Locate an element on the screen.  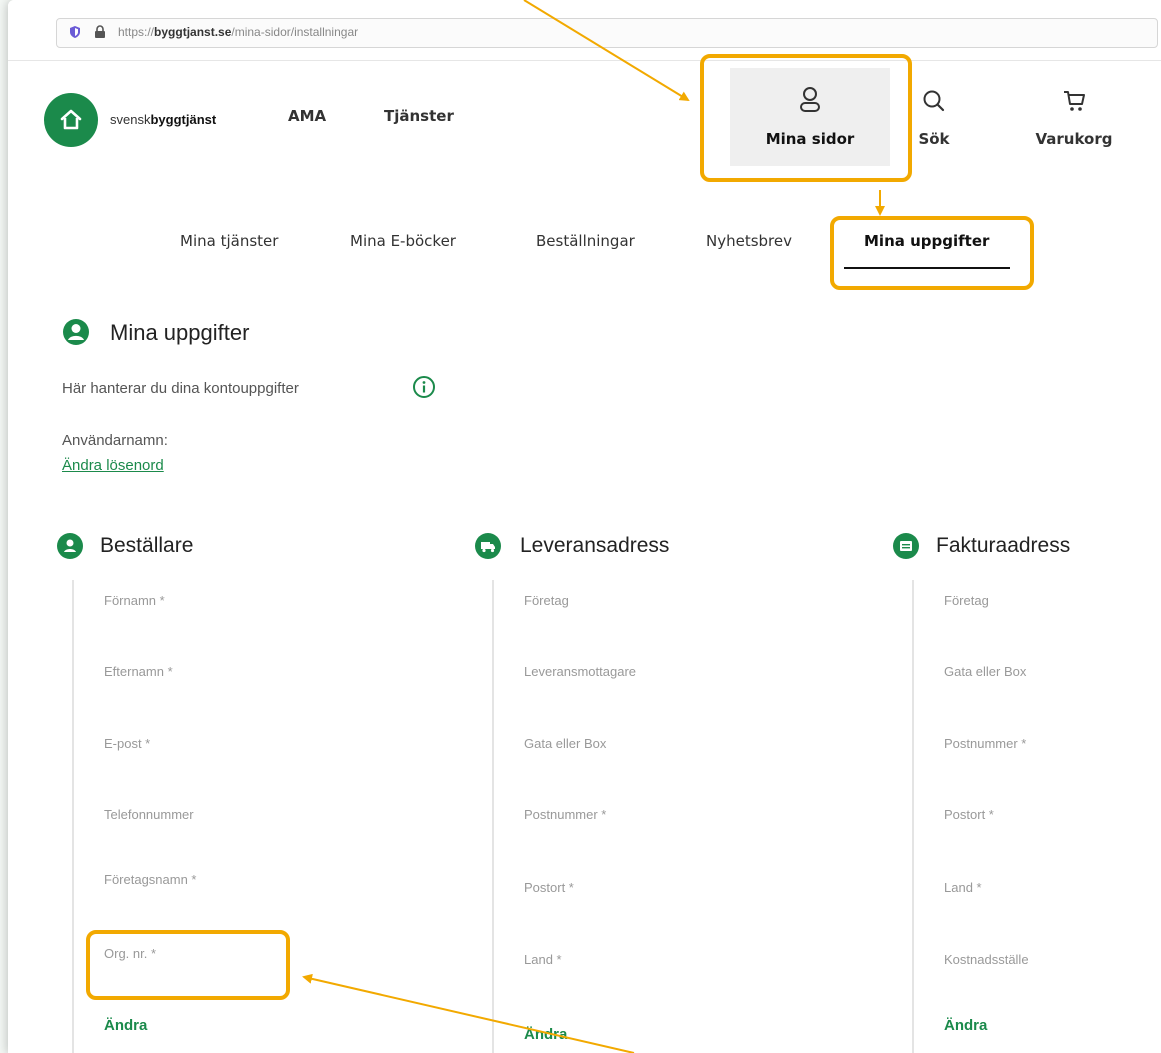
foretagsnamn-field: Företagsnamn * is located at coordinates (150, 879).